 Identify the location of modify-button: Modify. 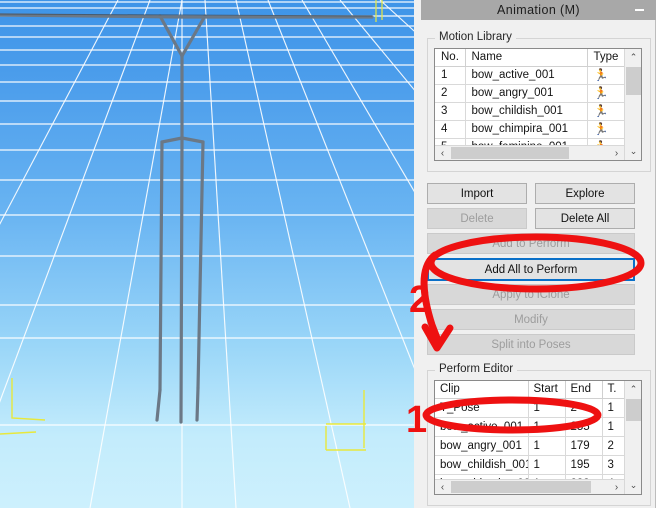
(531, 319).